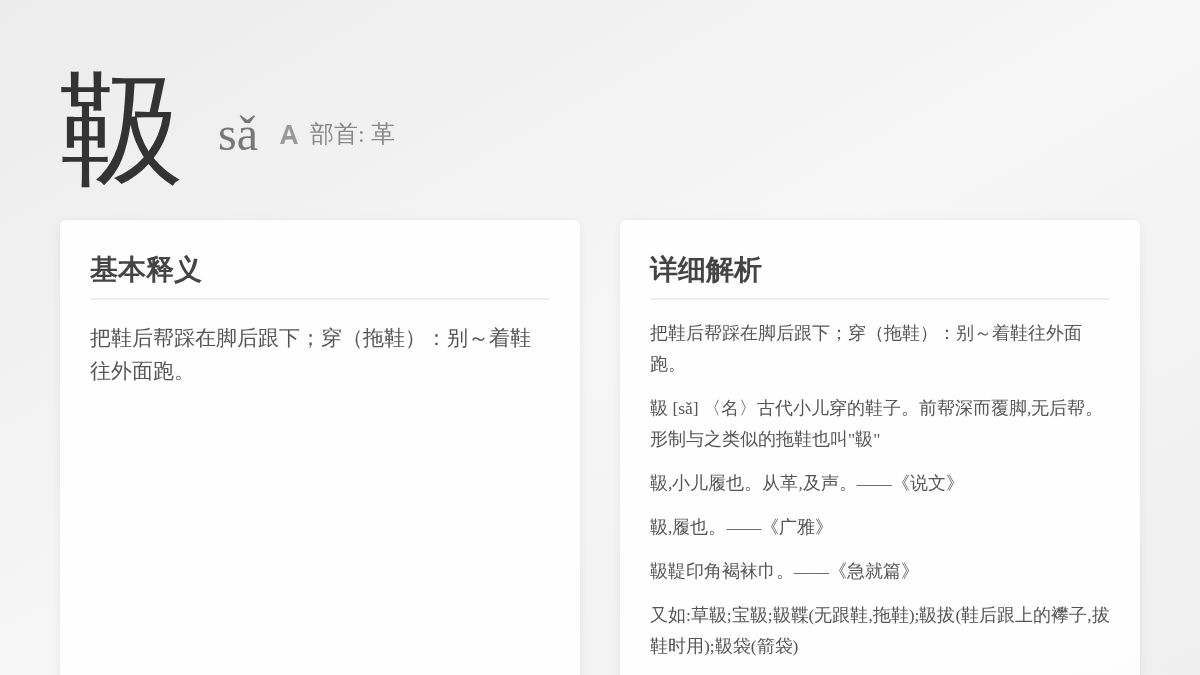 Image resolution: width=1200 pixels, height=675 pixels. Describe the element at coordinates (880, 631) in the screenshot. I see `detail-paragraph: 又如:草靸;宝靸;靸鞢(无跟鞋,拖鞋);靸拔(鞋后跟上的襻子,拔鞋时用);靸袋(箭袋)` at that location.